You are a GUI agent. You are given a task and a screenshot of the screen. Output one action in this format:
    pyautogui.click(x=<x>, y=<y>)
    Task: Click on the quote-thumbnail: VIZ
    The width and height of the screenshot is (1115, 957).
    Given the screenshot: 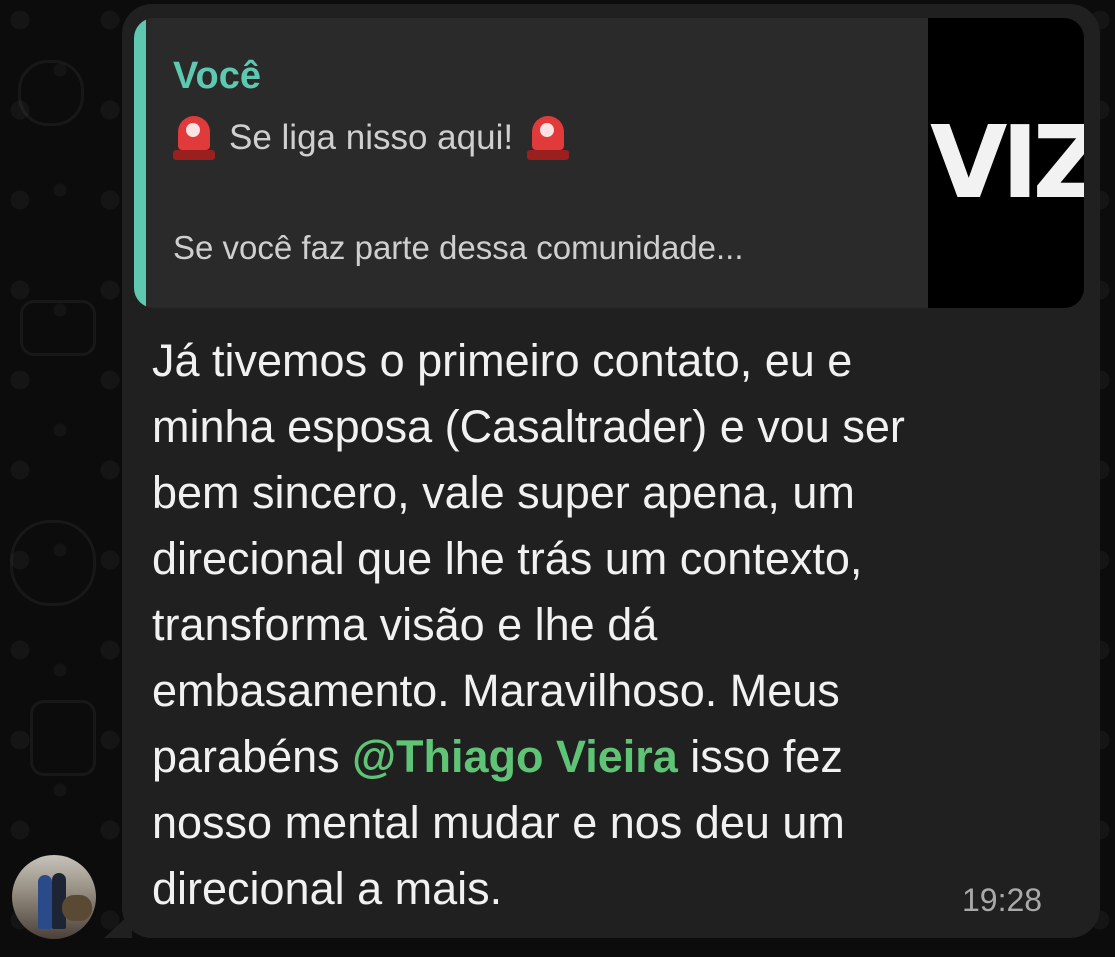 What is the action you would take?
    pyautogui.click(x=1006, y=163)
    